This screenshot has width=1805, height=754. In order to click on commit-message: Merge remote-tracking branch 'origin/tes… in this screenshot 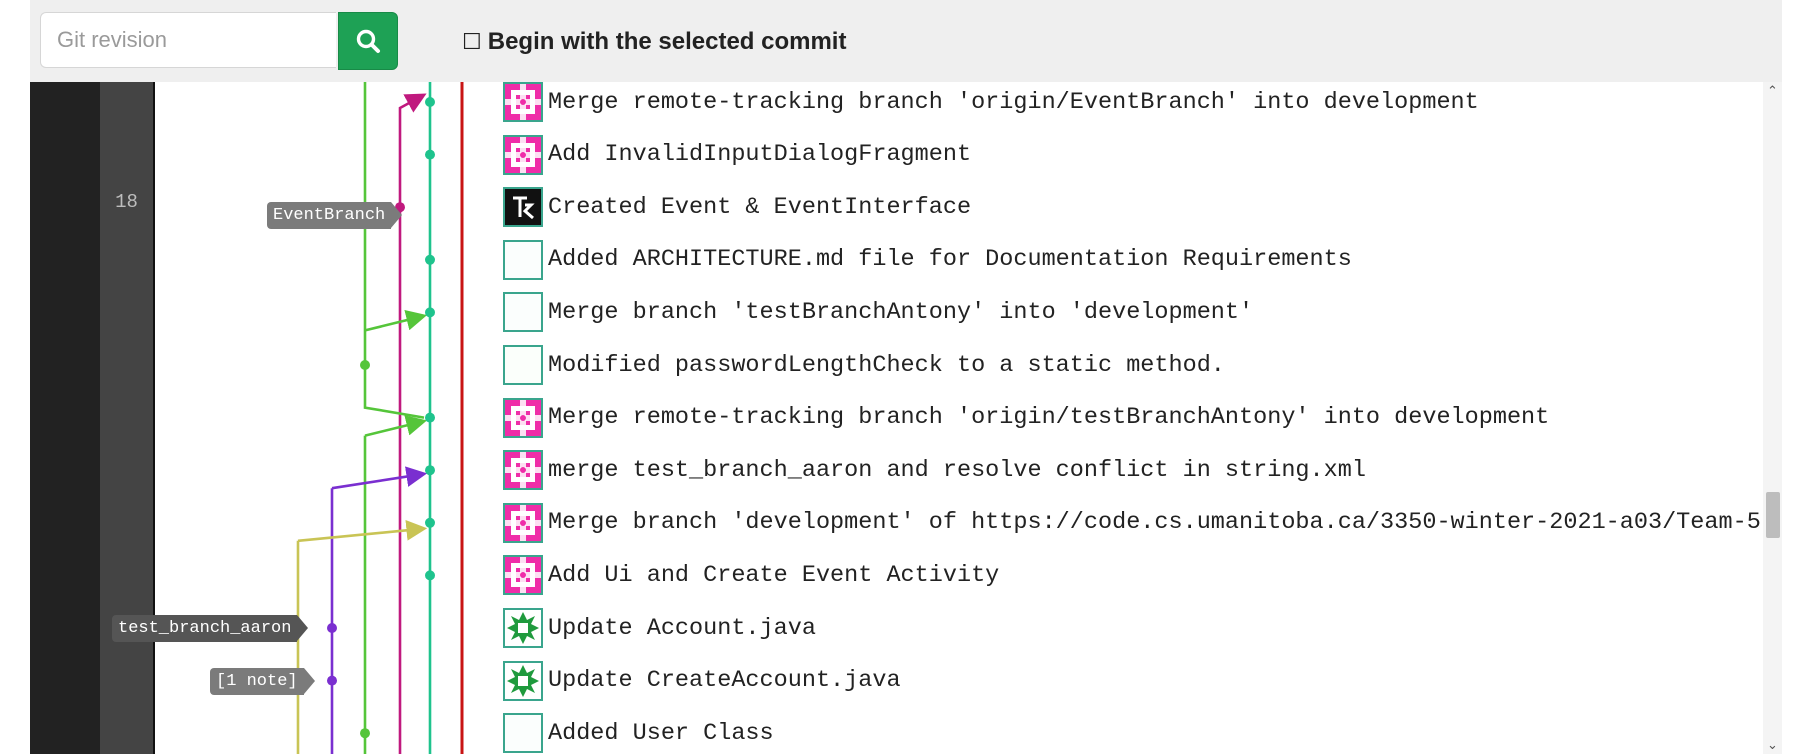, I will do `click(1049, 418)`.